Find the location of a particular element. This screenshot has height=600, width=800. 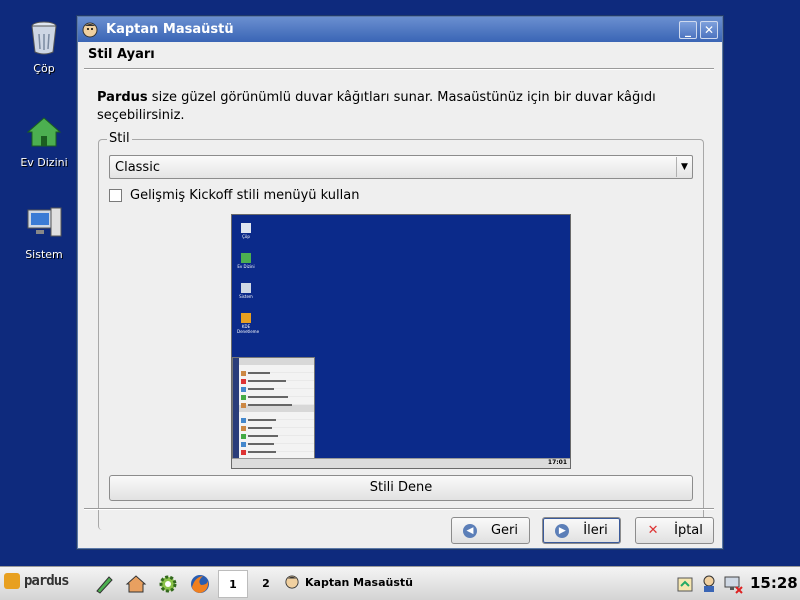

desktop-icon-system: Sistem is located at coordinates (44, 232).